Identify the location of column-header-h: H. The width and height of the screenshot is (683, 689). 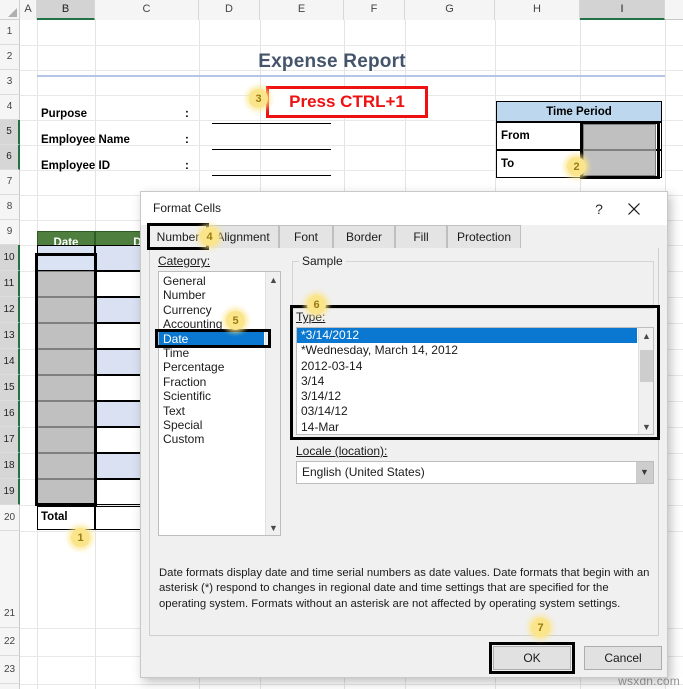
(537, 10).